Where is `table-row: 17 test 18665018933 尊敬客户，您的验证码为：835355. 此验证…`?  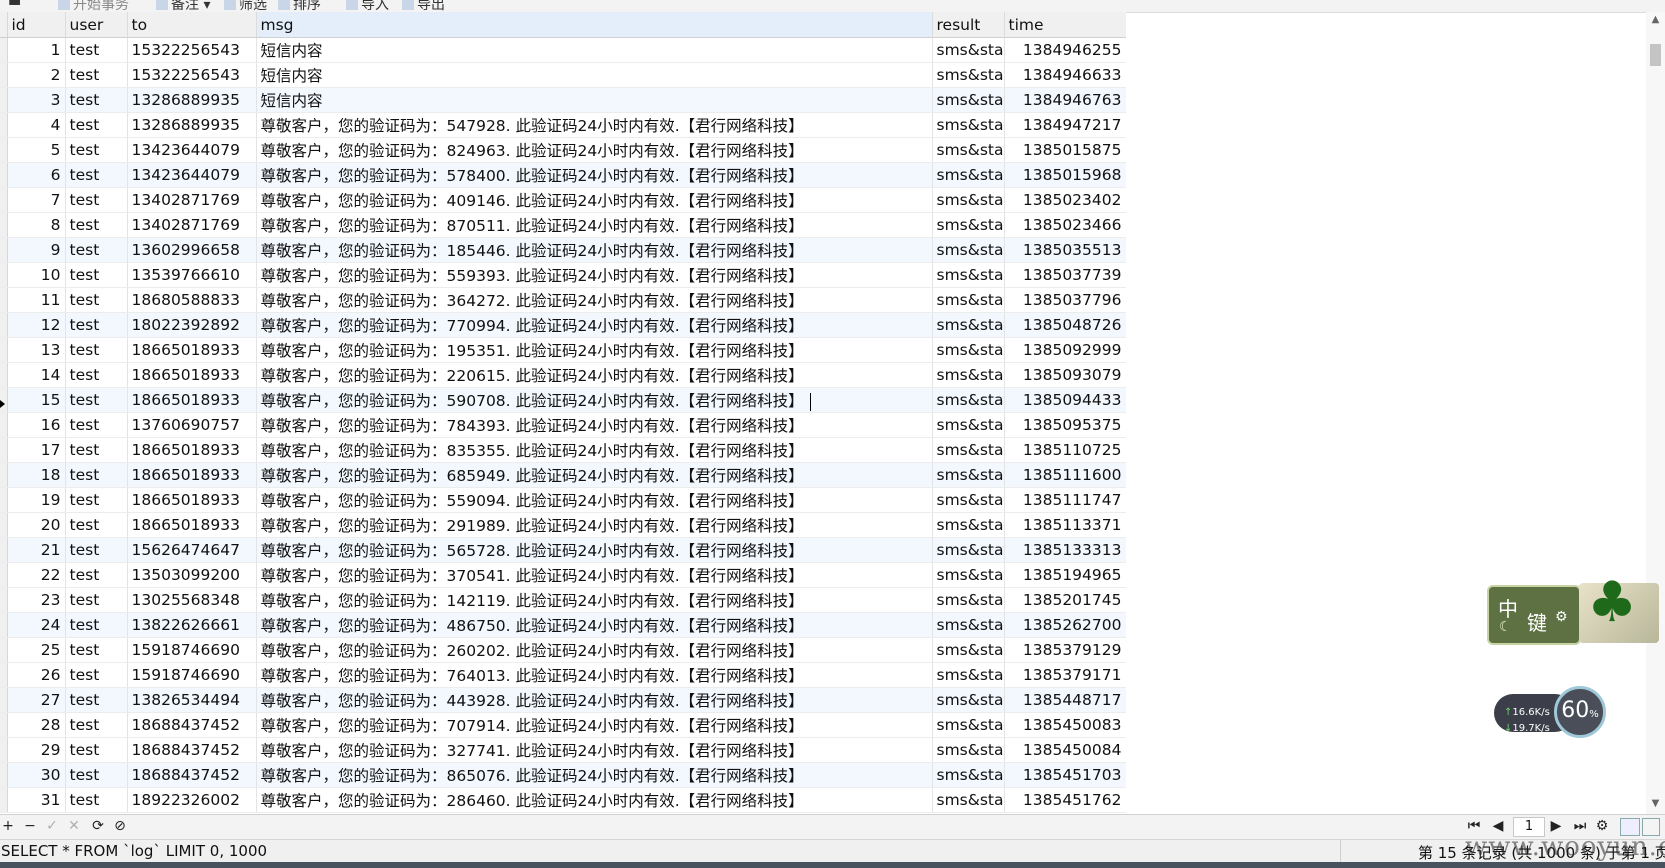
table-row: 17 test 18665018933 尊敬客户，您的验证码为：835355. 此验证… is located at coordinates (563, 450).